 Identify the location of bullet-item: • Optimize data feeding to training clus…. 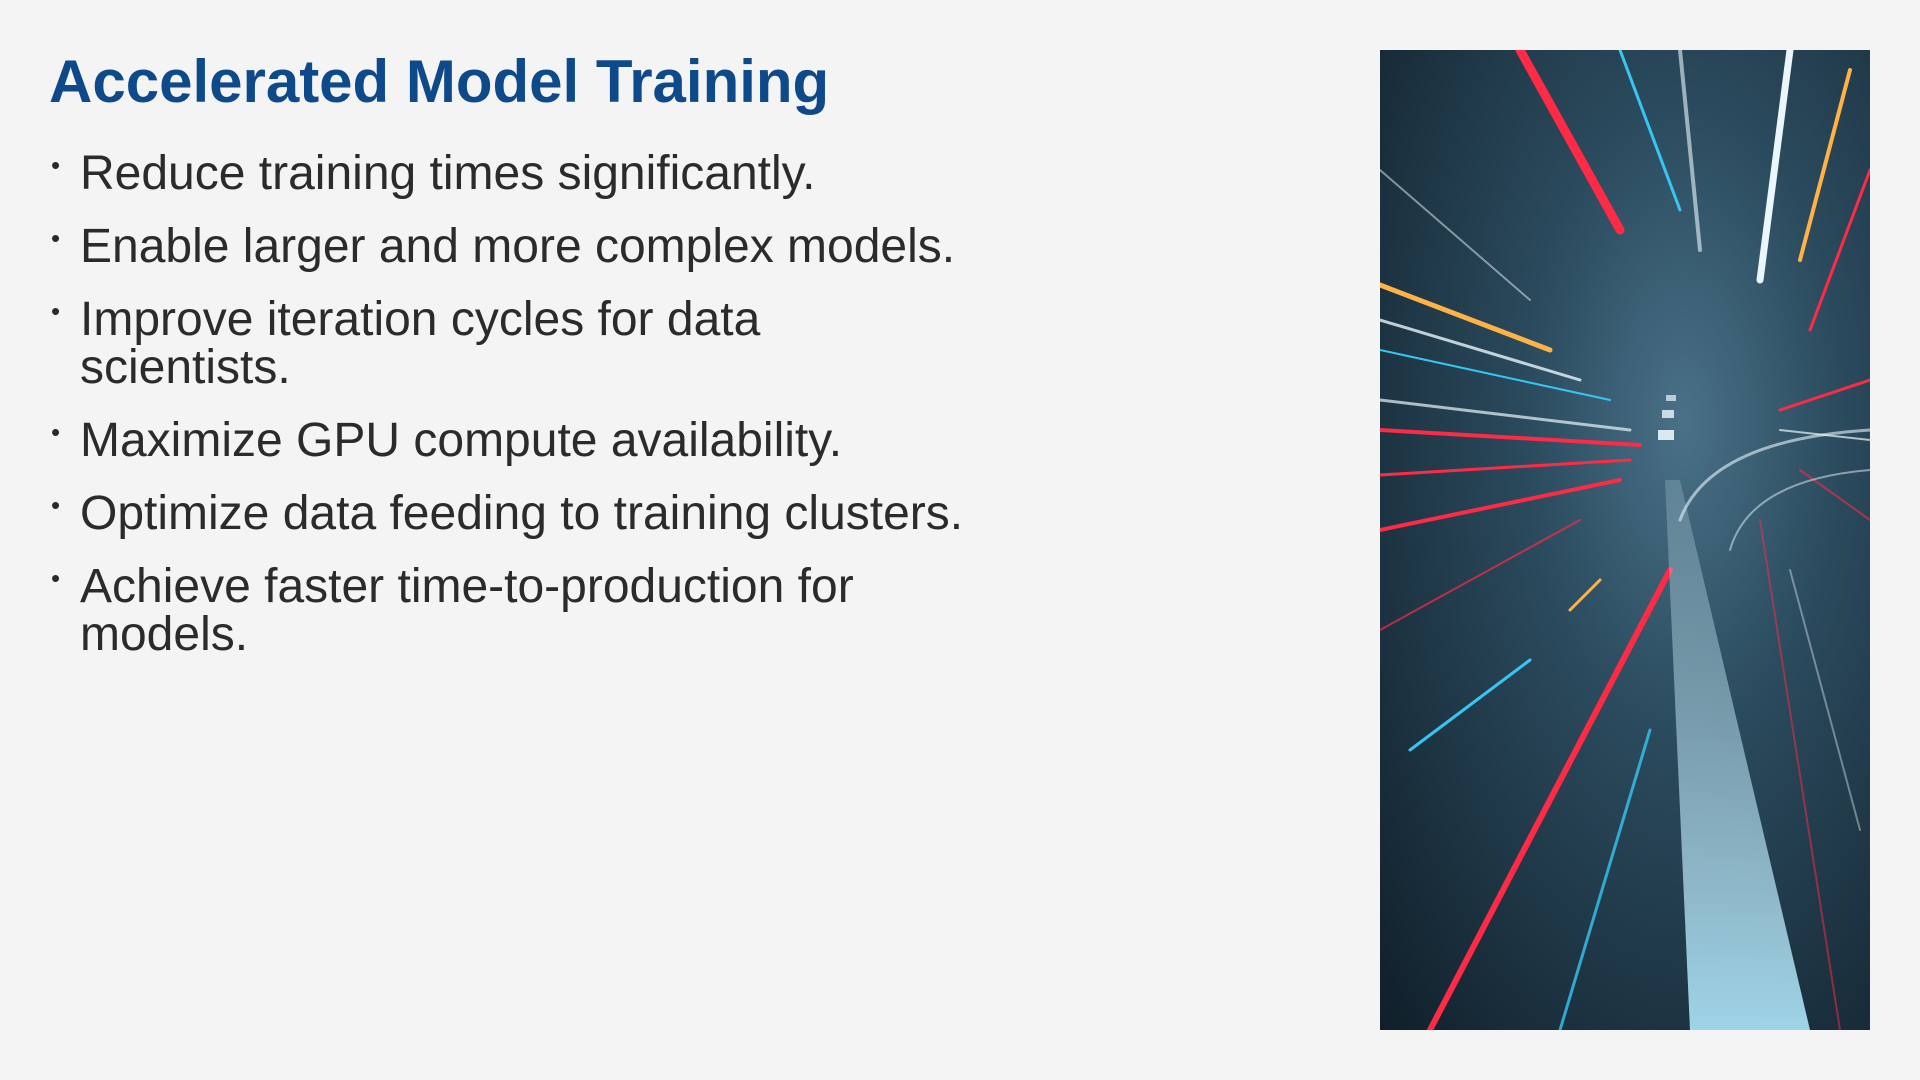
(509, 514).